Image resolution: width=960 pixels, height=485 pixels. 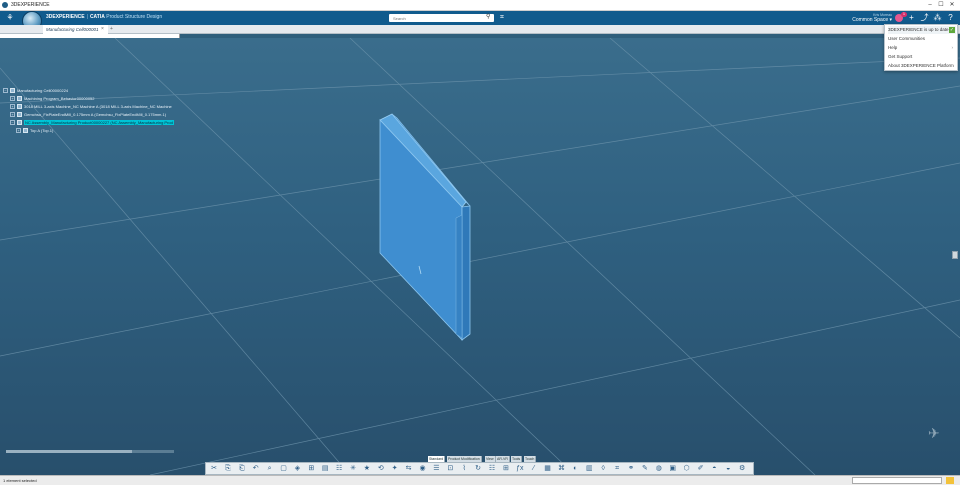 I want to click on paint-icon: ◓, so click(x=714, y=469).